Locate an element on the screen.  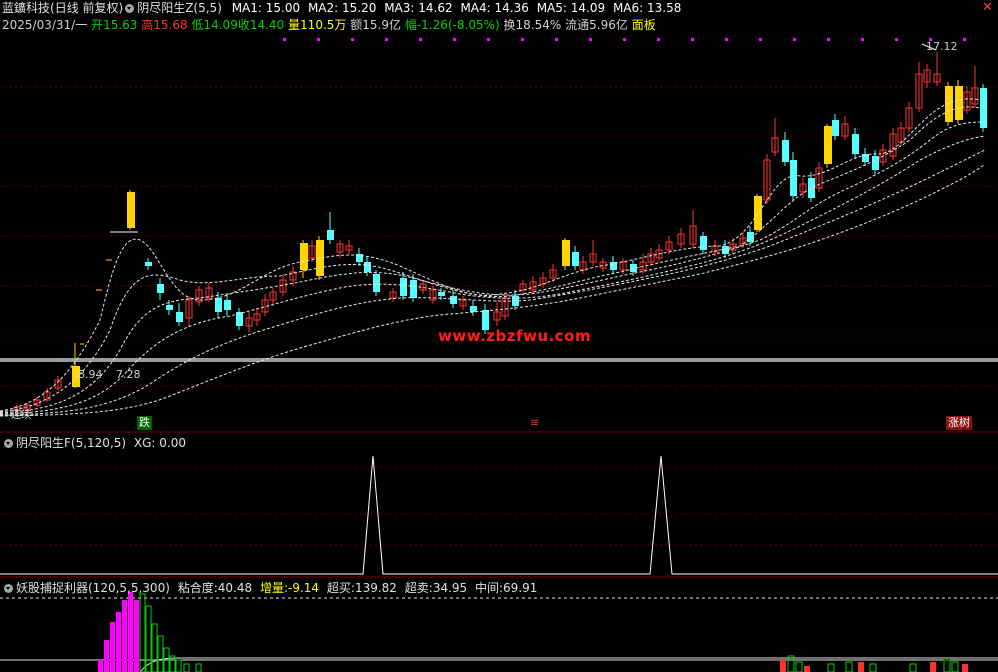
oversell-value: 34.95 is located at coordinates (450, 588).